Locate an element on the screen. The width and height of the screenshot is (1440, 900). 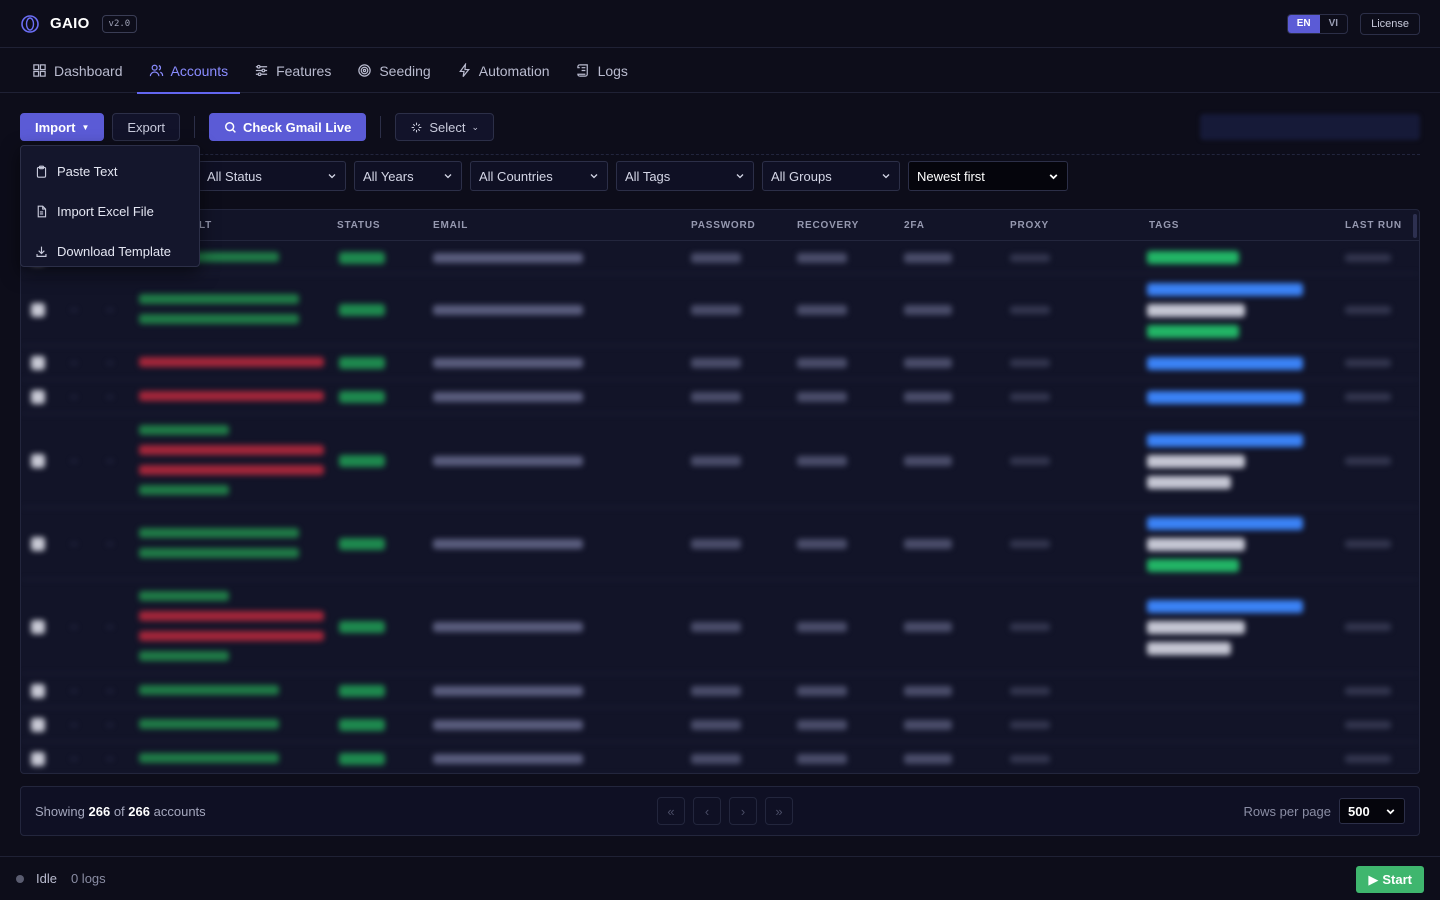
tab-label: Dashboard is located at coordinates (88, 70).